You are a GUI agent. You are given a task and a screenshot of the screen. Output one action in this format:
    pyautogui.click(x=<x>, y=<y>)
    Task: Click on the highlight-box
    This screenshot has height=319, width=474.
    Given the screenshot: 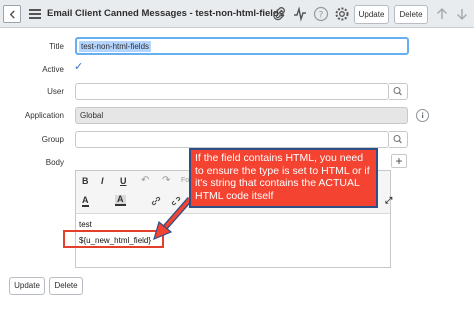 What is the action you would take?
    pyautogui.click(x=113, y=239)
    